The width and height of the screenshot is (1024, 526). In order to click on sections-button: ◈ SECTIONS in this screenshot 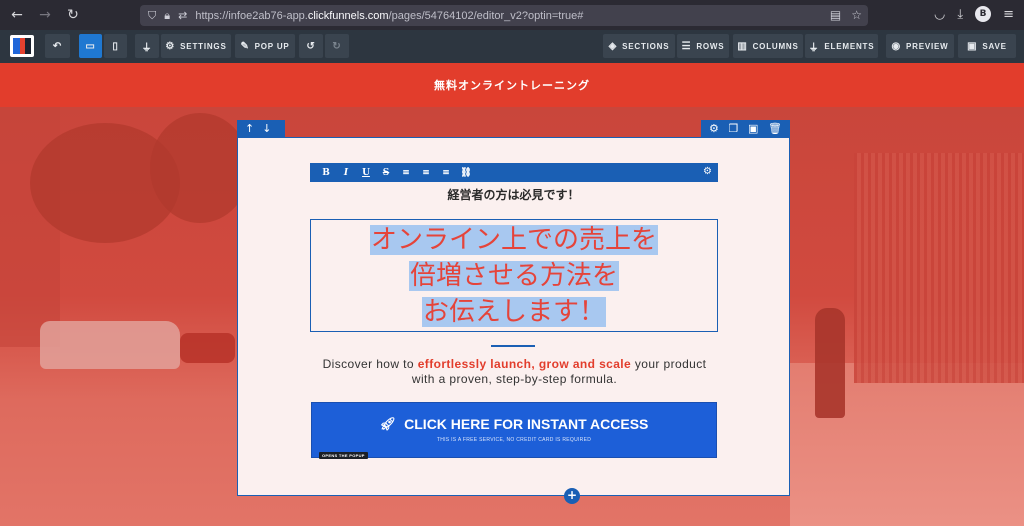, I will do `click(639, 46)`.